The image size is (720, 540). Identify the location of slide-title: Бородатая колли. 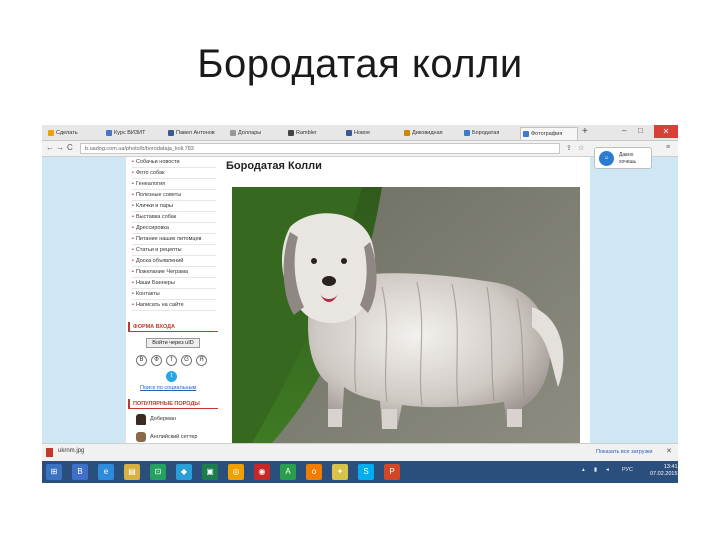
(360, 64).